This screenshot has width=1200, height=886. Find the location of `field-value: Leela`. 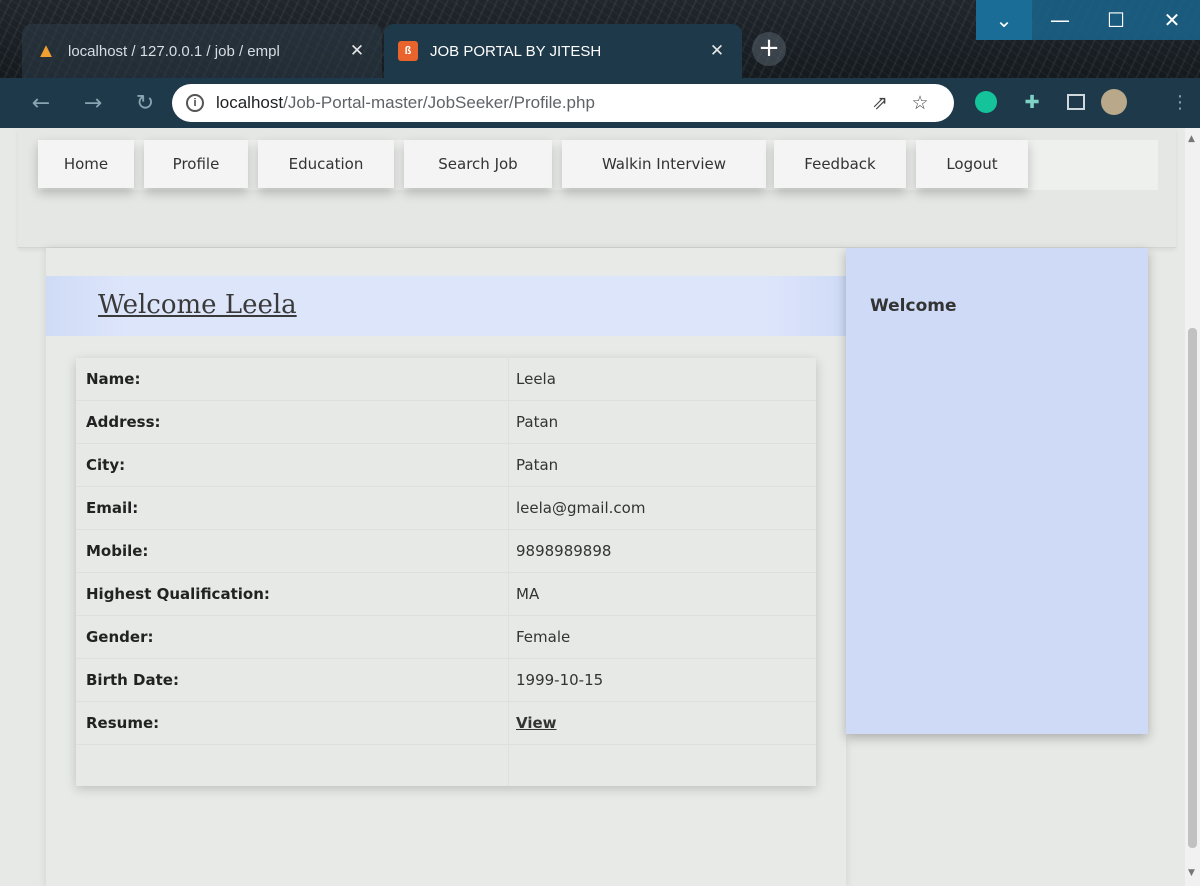

field-value: Leela is located at coordinates (536, 379).